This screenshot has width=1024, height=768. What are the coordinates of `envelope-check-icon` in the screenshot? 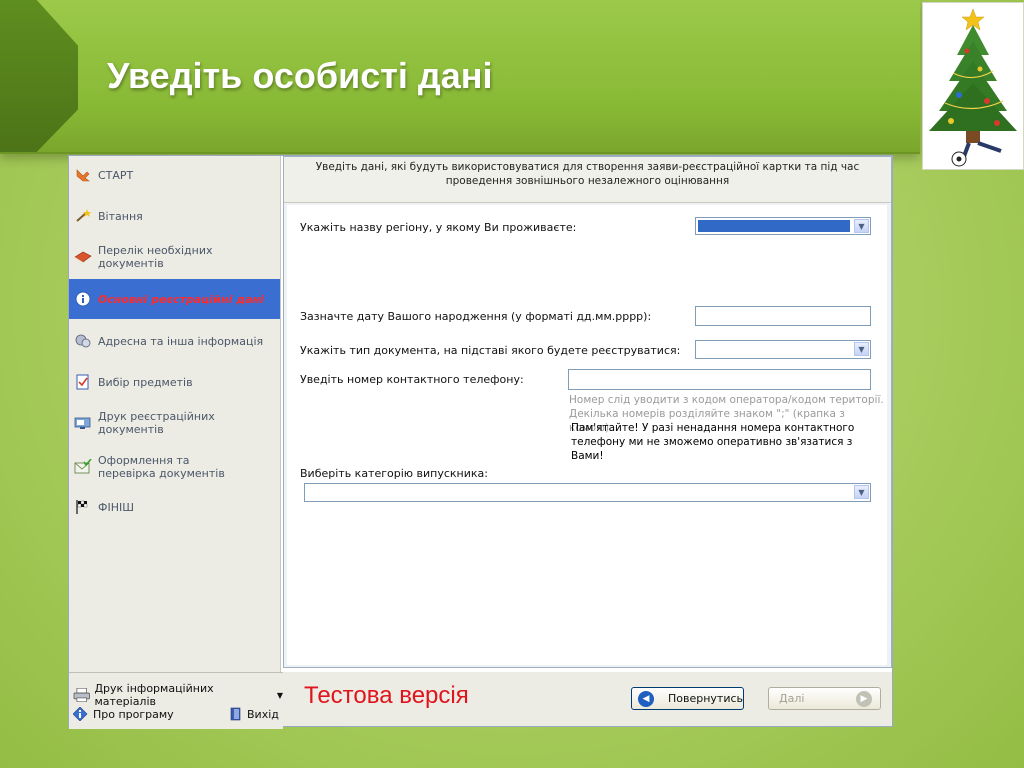 It's located at (83, 466).